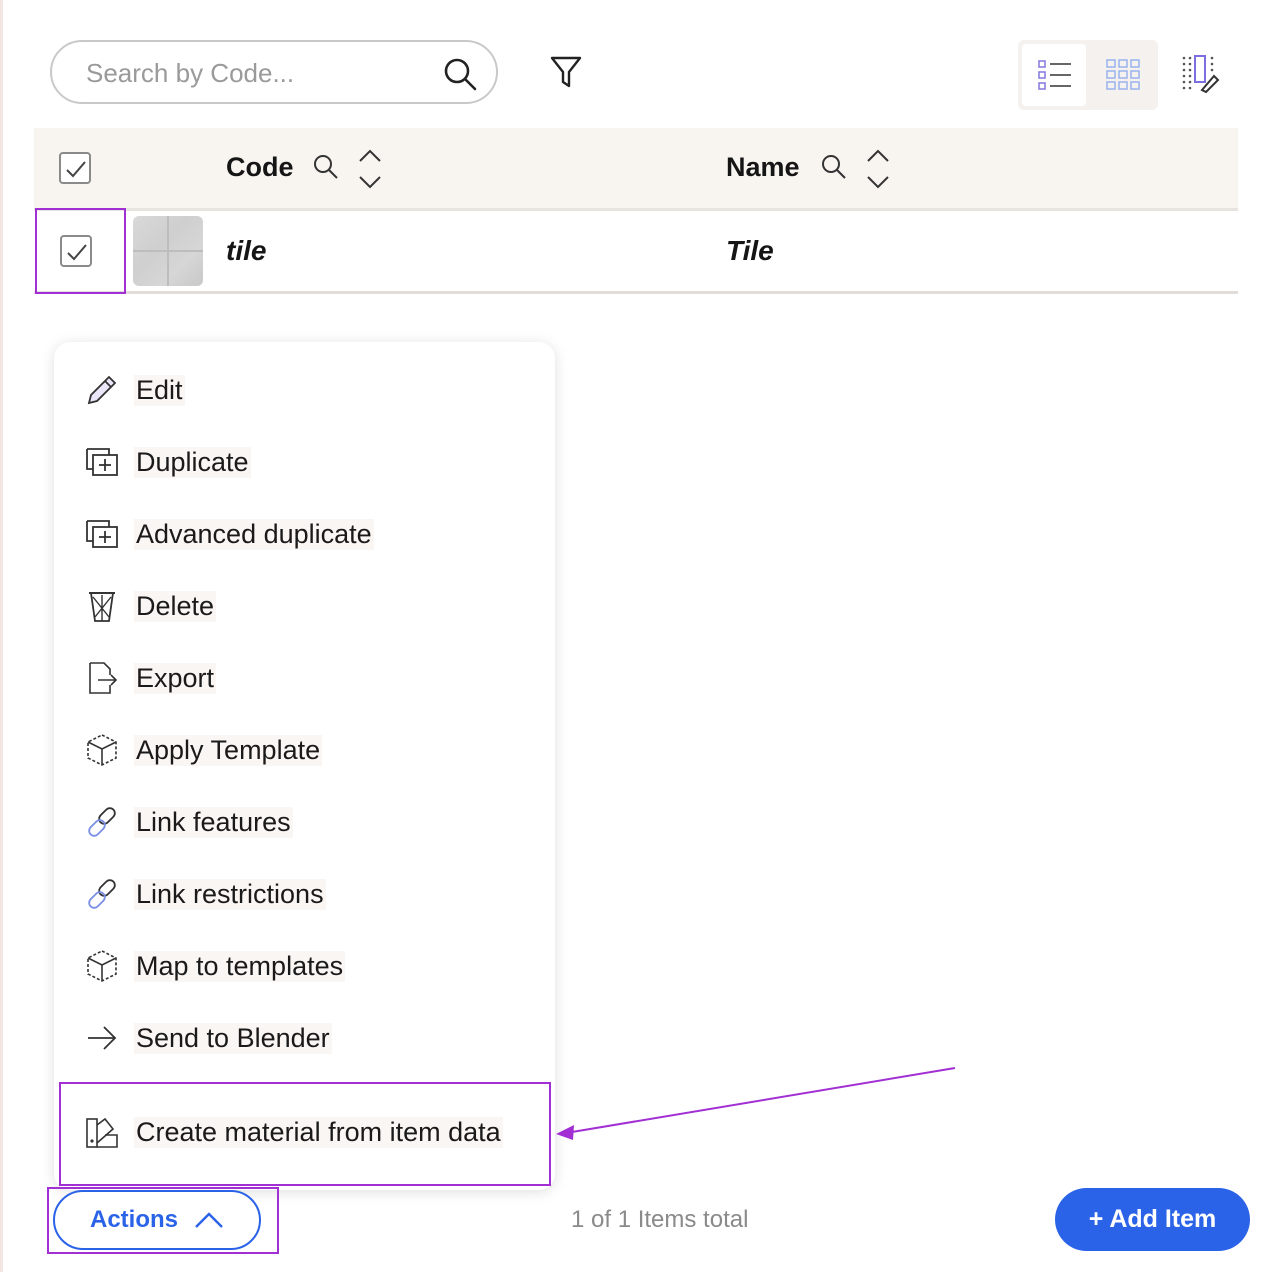 Image resolution: width=1268 pixels, height=1272 pixels. I want to click on select-all-checkbox, so click(75, 168).